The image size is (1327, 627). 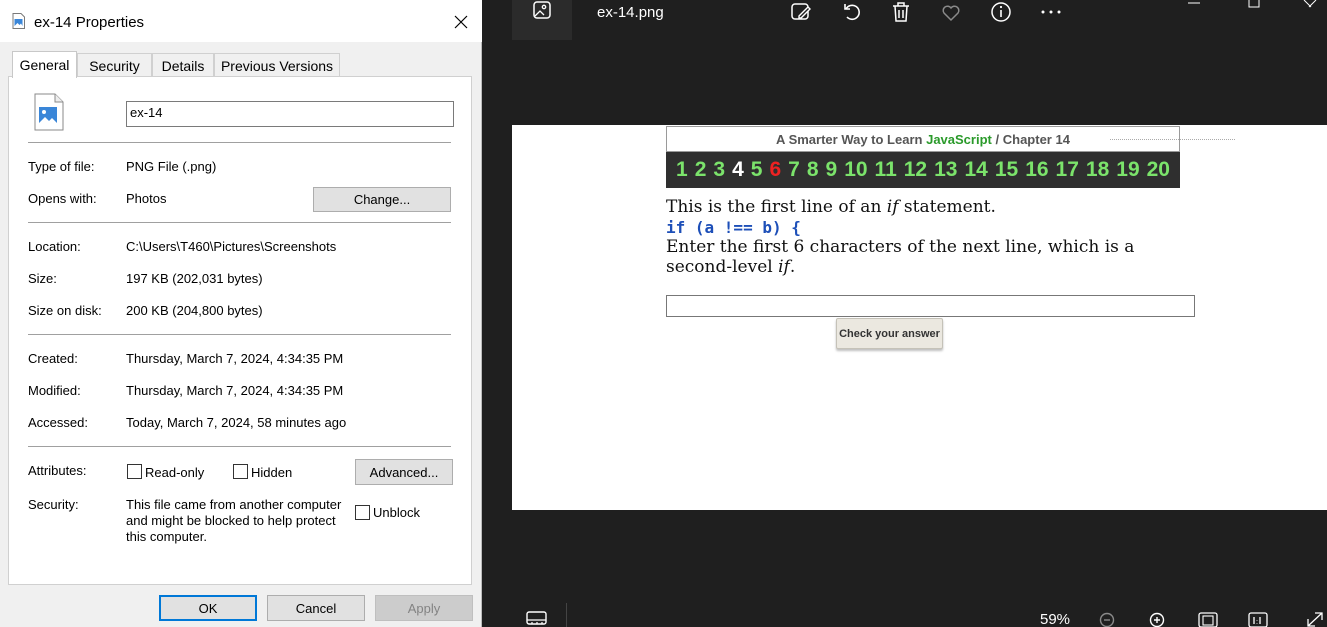 What do you see at coordinates (1254, 4) in the screenshot?
I see `maximize-icon` at bounding box center [1254, 4].